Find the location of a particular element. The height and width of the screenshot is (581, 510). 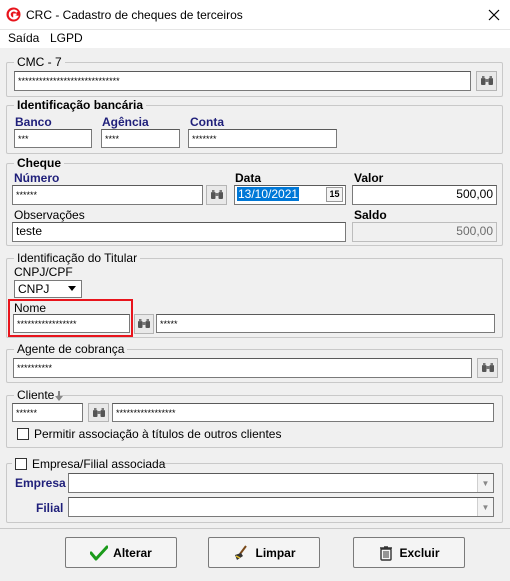

app-logo-icon is located at coordinates (13, 14).